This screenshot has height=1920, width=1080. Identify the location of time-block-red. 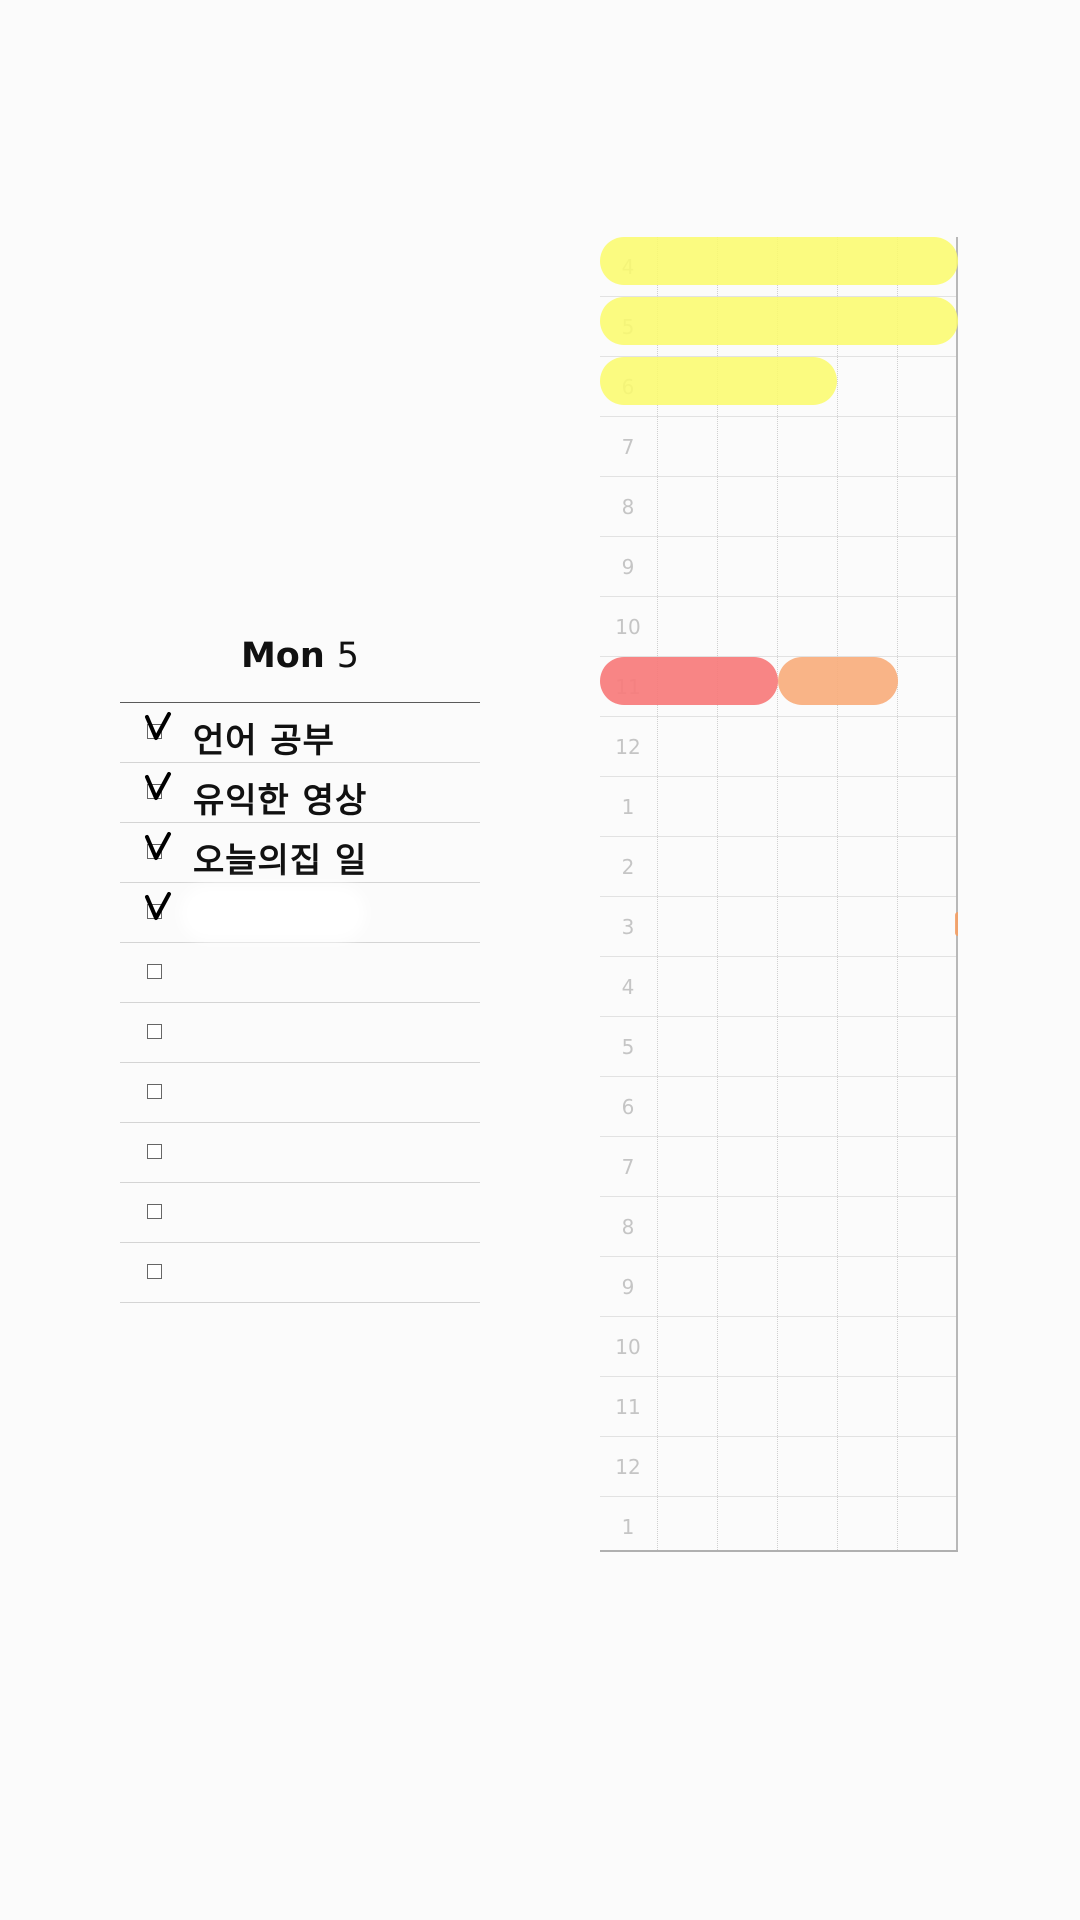
(689, 681).